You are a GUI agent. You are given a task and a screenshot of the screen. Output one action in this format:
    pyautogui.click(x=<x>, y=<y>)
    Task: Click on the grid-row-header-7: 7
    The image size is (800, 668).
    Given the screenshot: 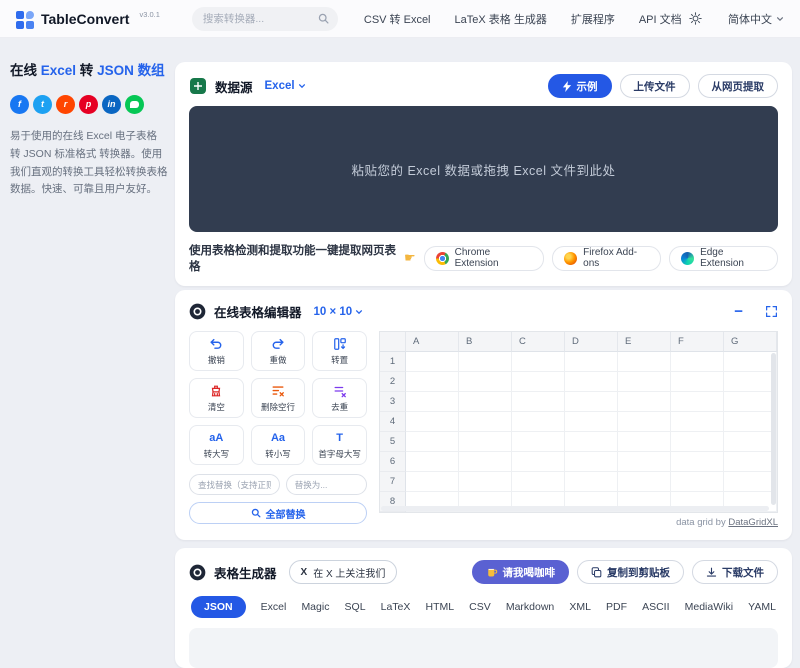 What is the action you would take?
    pyautogui.click(x=393, y=482)
    